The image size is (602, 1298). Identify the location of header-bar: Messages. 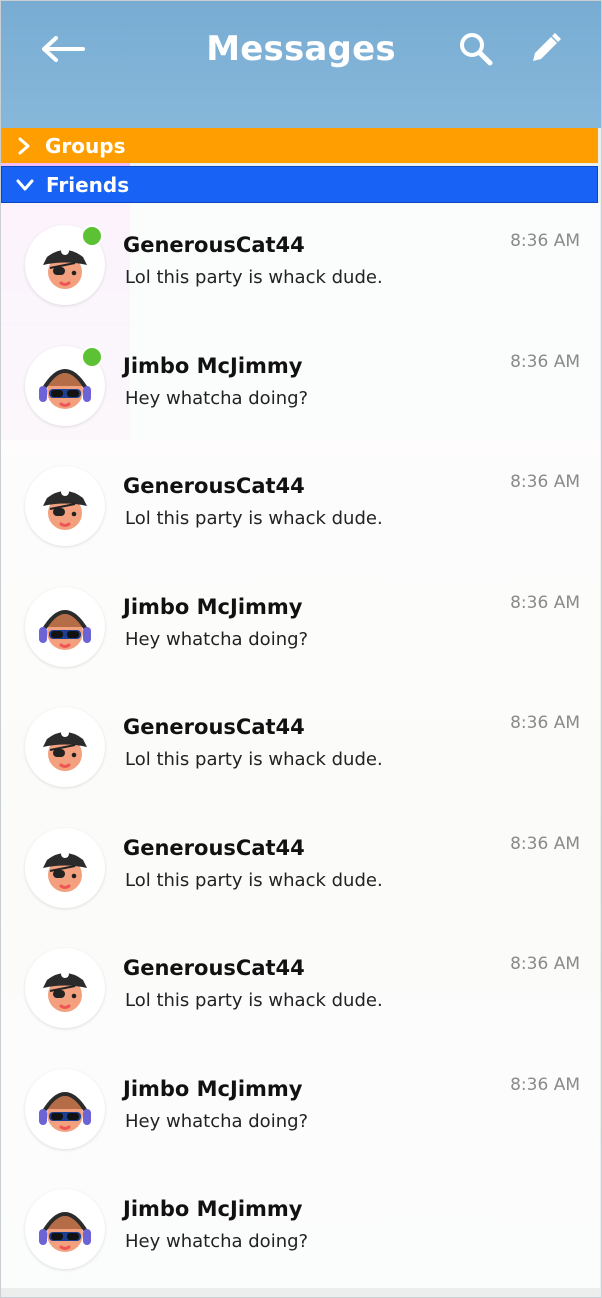
(301, 64).